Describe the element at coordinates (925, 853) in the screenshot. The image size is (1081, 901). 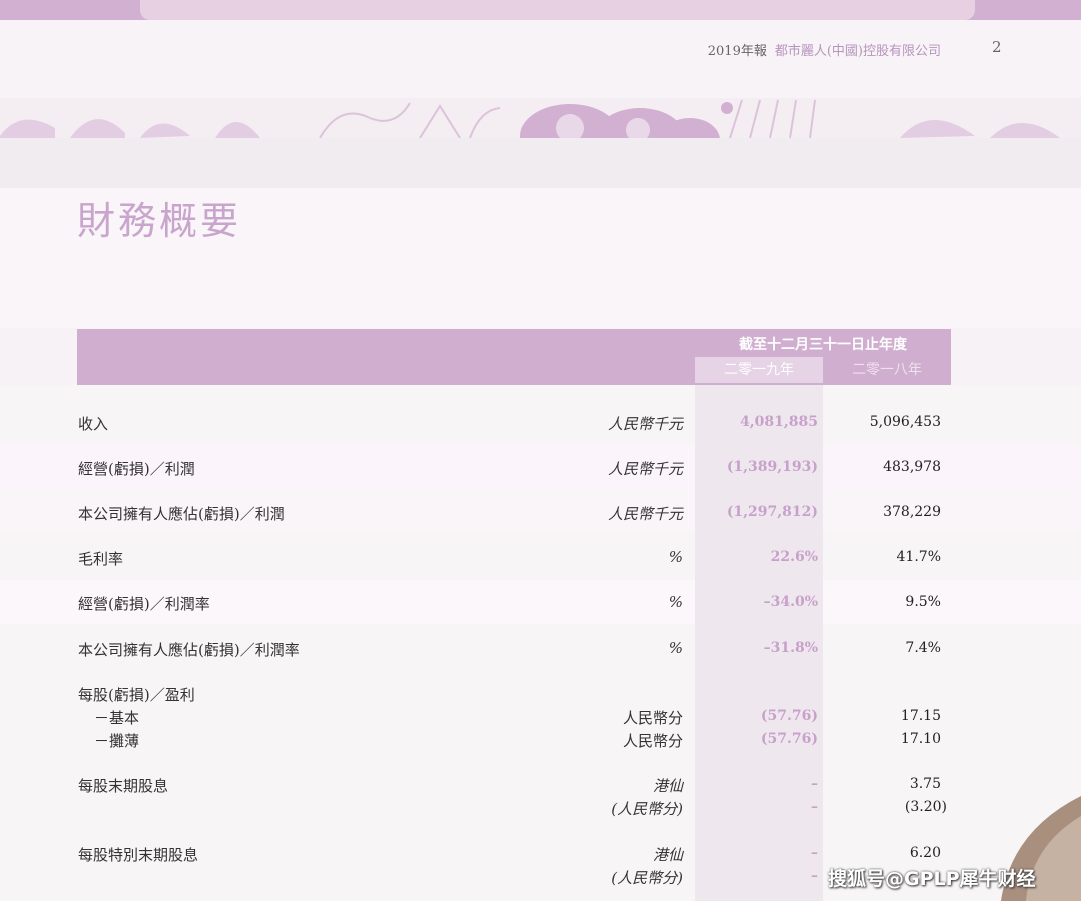
I see `special-dividend-2018-hk: 6.20` at that location.